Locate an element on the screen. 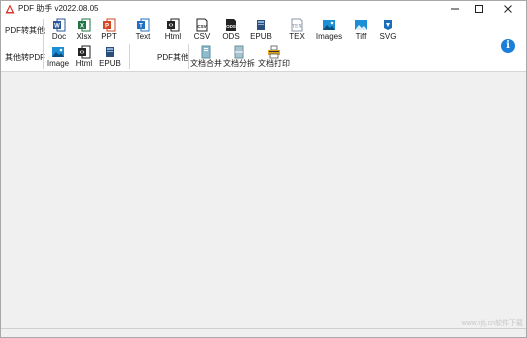  svg-text: TEX is located at coordinates (297, 27).